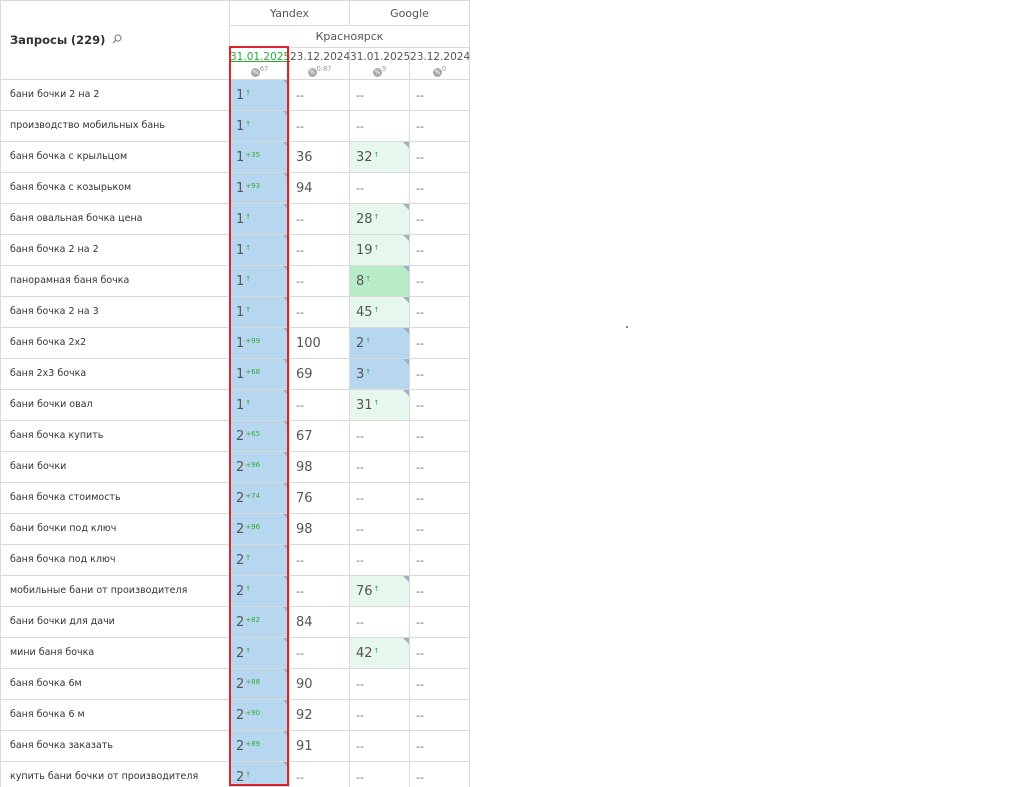 The image size is (1024, 787). Describe the element at coordinates (115, 343) in the screenshot. I see `query-text: баня бочка 2х2` at that location.